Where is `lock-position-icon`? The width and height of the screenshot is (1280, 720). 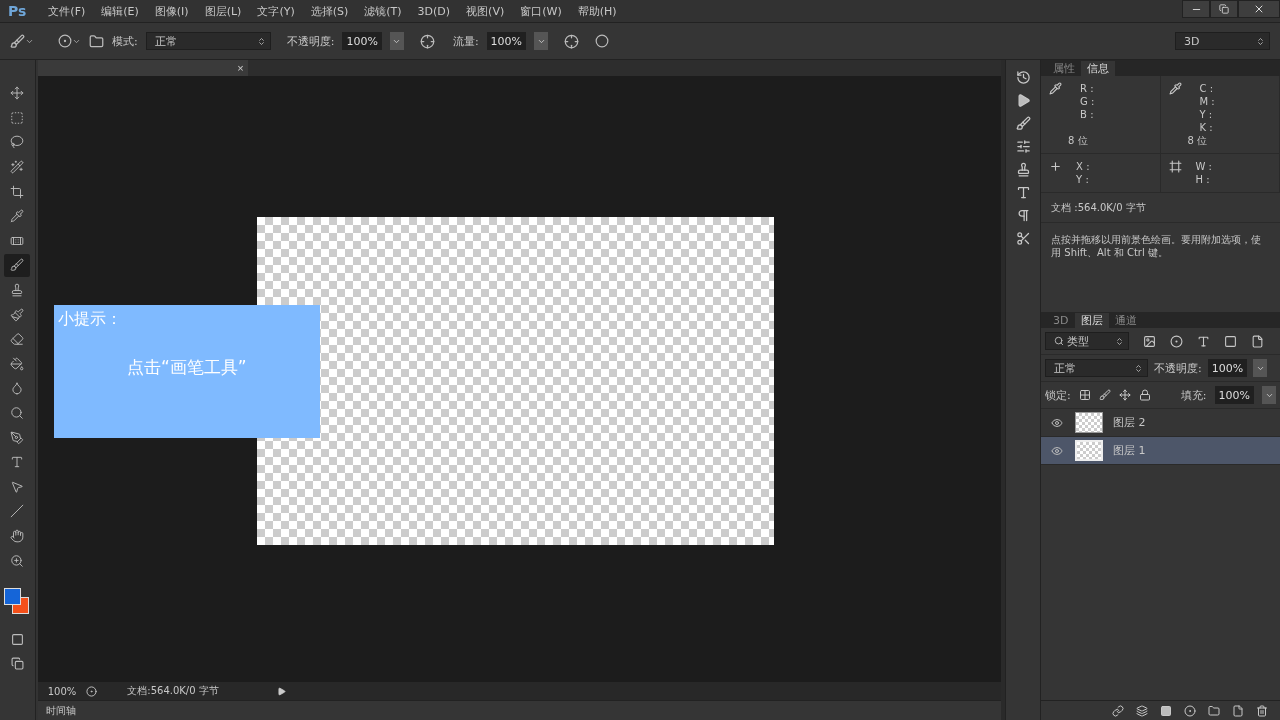 lock-position-icon is located at coordinates (1124, 395).